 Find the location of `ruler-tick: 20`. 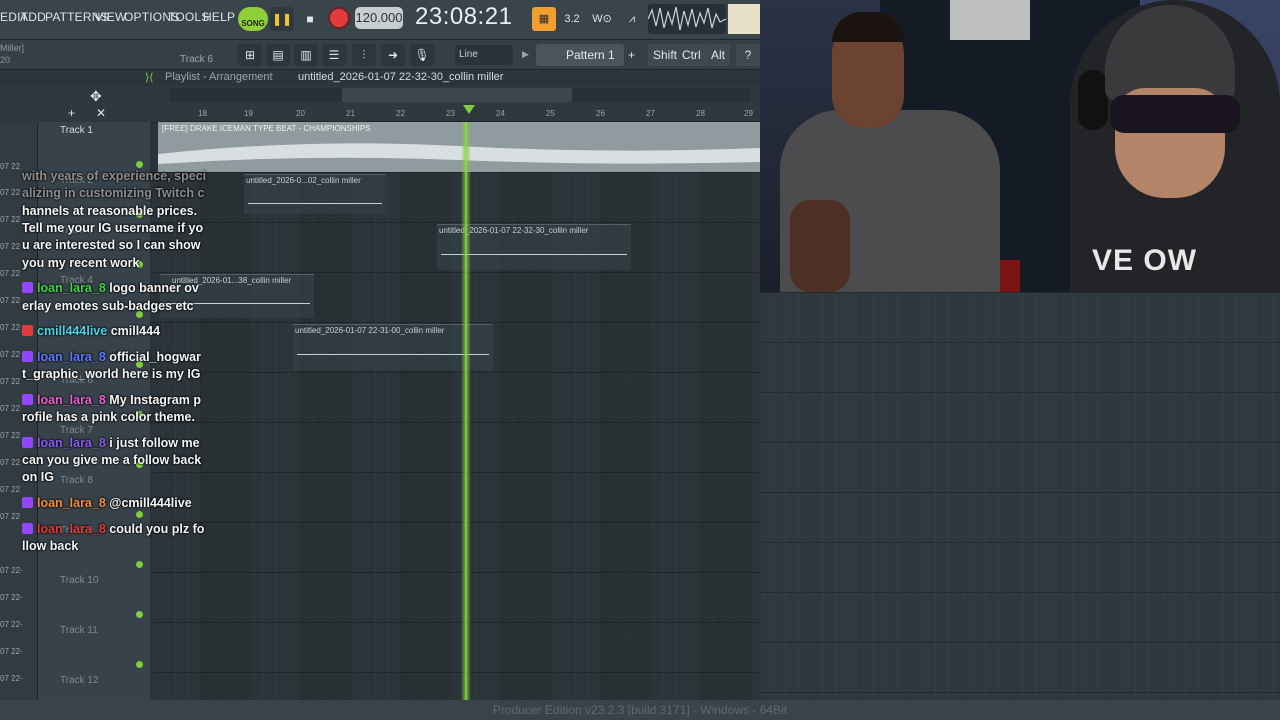

ruler-tick: 20 is located at coordinates (300, 113).